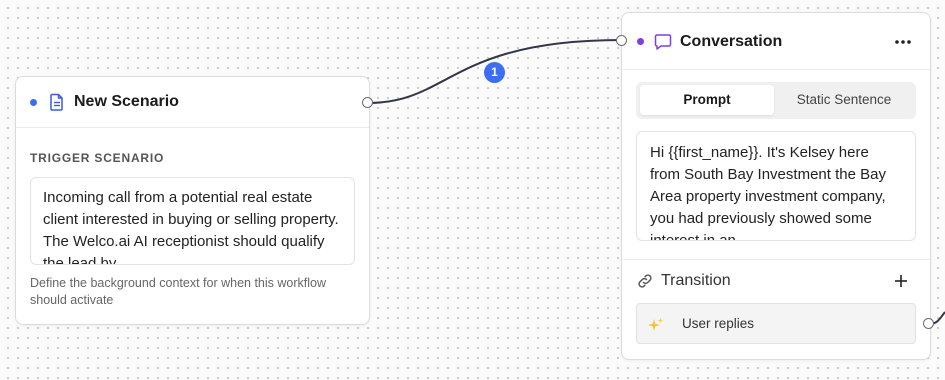  Describe the element at coordinates (645, 281) in the screenshot. I see `link-icon` at that location.